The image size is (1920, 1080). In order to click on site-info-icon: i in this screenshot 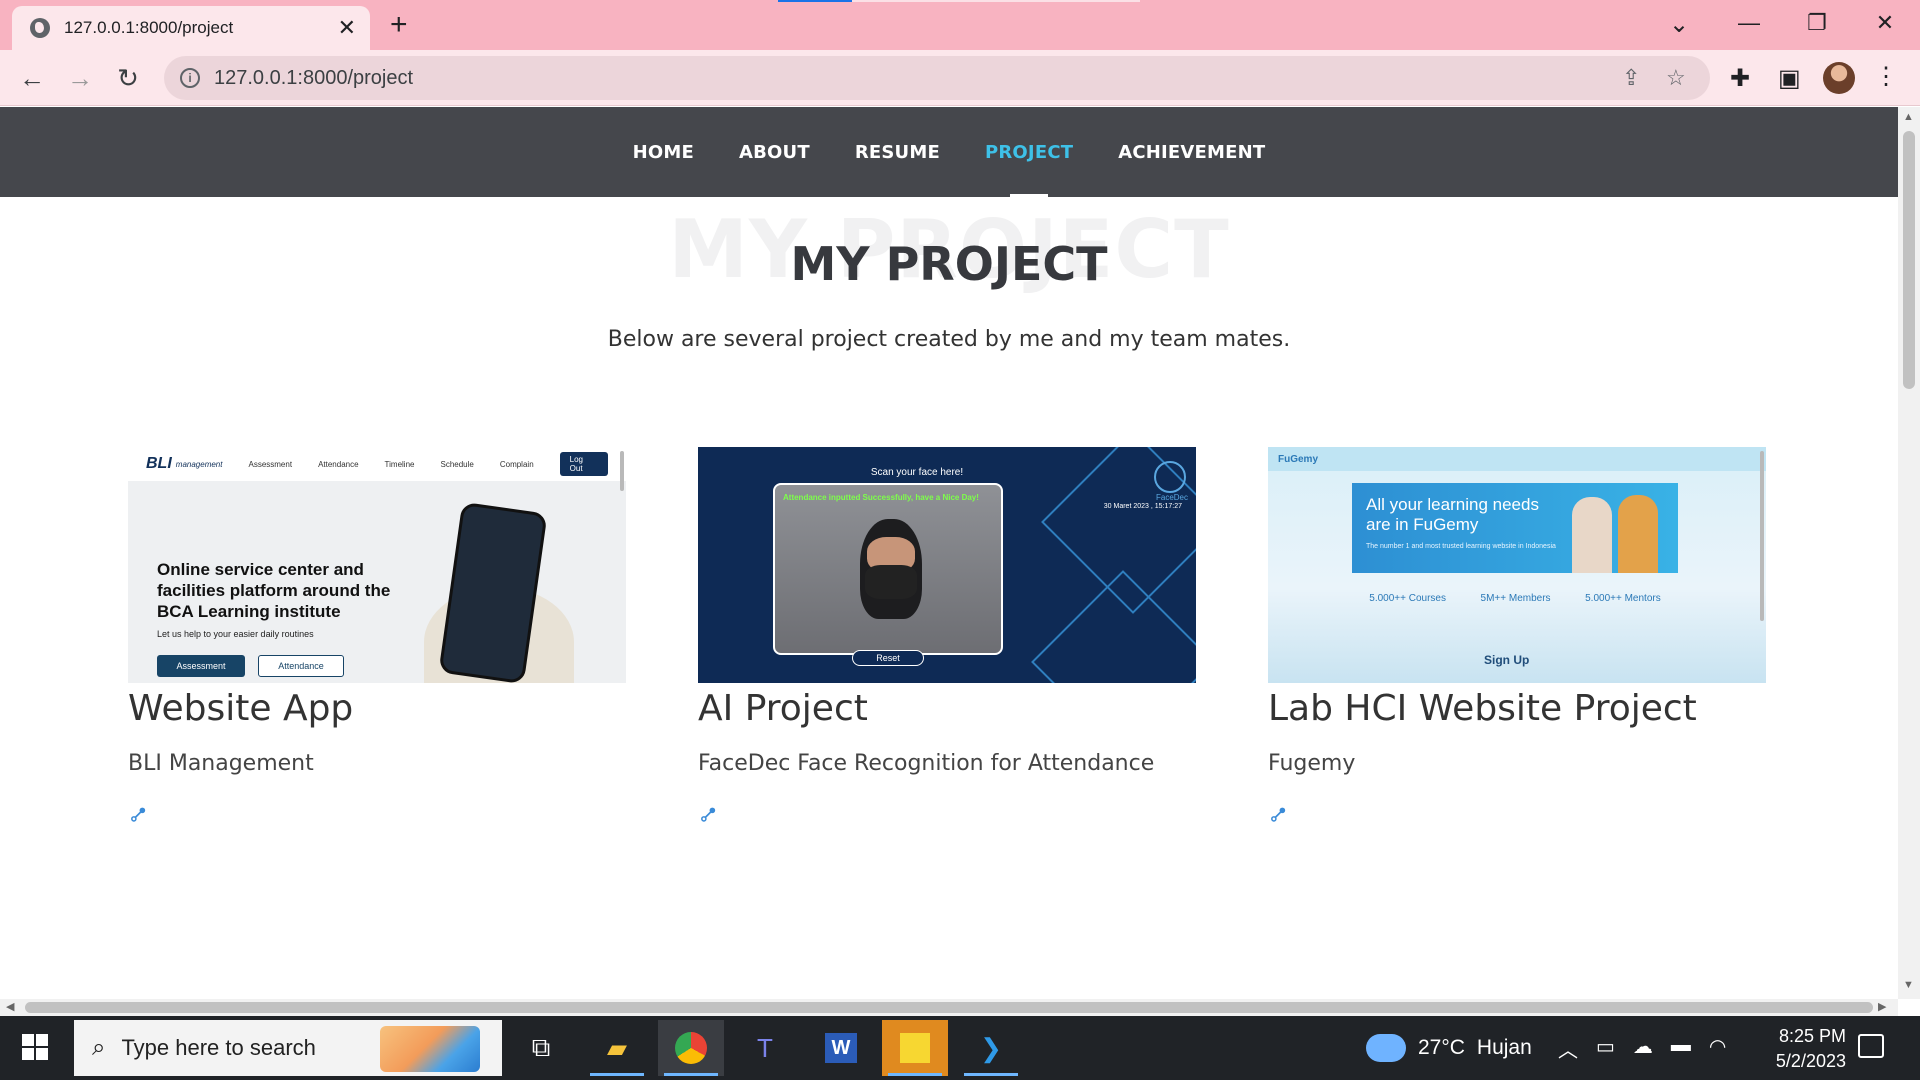, I will do `click(190, 78)`.